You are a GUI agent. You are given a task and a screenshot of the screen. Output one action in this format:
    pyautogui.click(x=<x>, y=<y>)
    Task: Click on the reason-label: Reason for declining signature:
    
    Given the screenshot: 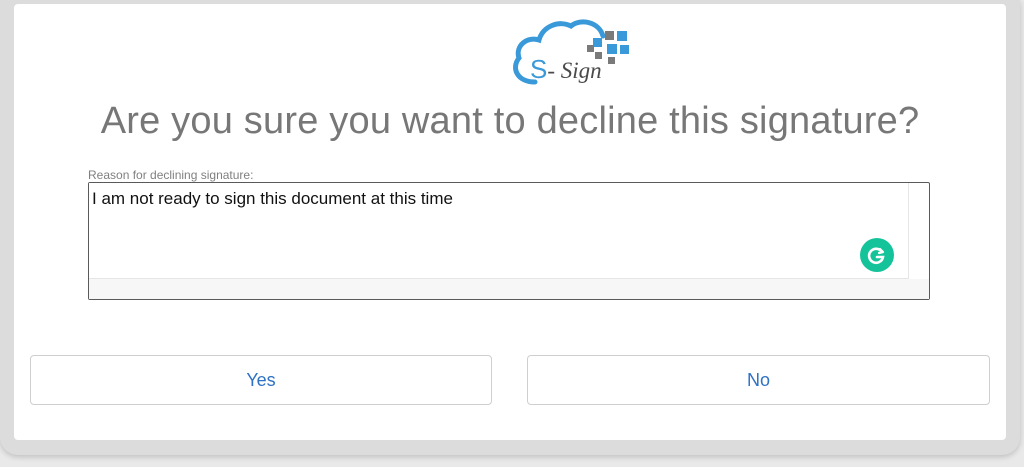 What is the action you would take?
    pyautogui.click(x=171, y=175)
    